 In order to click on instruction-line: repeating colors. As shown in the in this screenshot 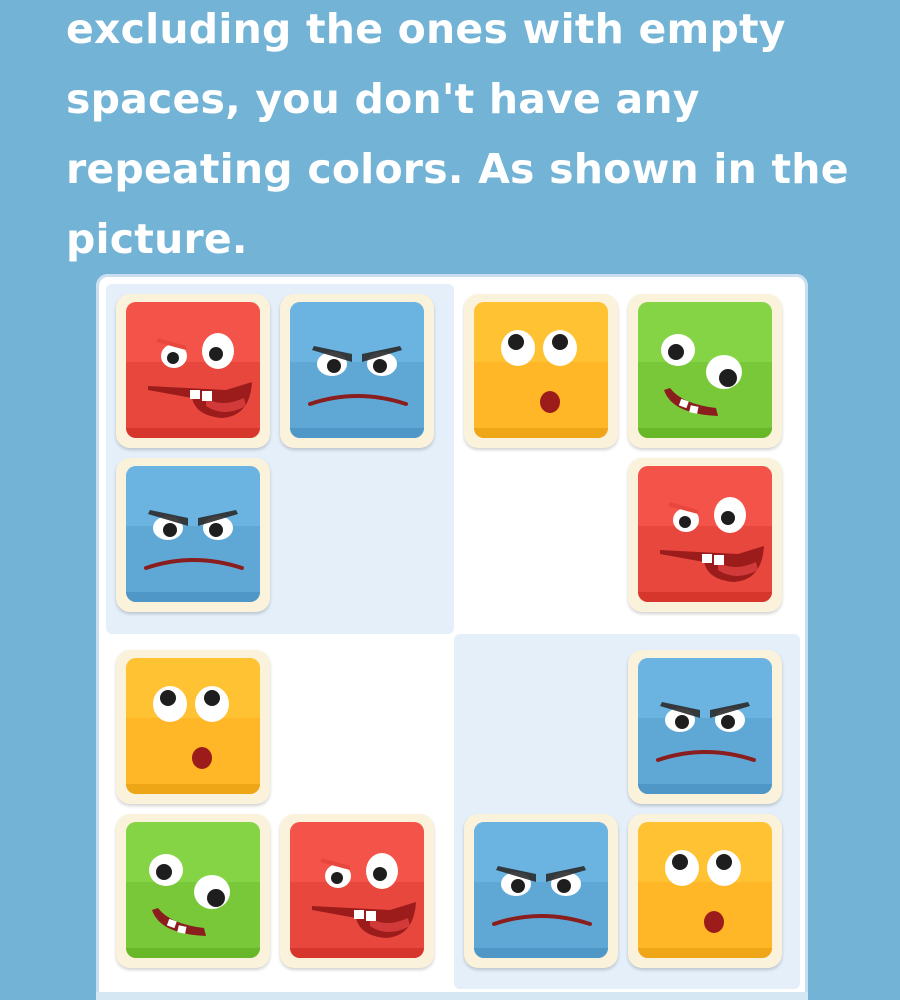, I will do `click(457, 169)`.